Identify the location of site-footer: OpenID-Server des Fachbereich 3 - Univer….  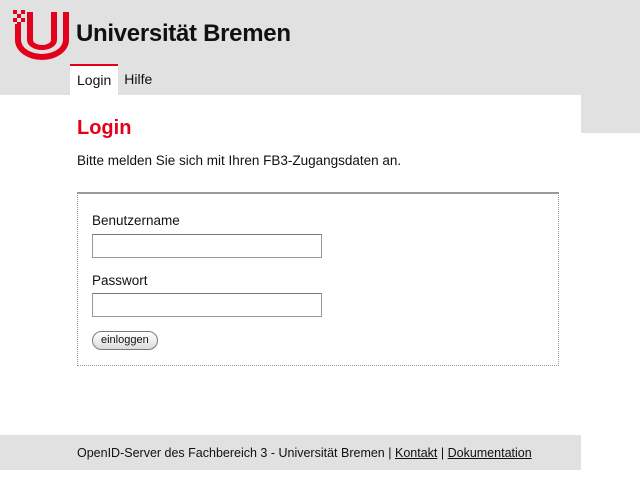
(290, 452).